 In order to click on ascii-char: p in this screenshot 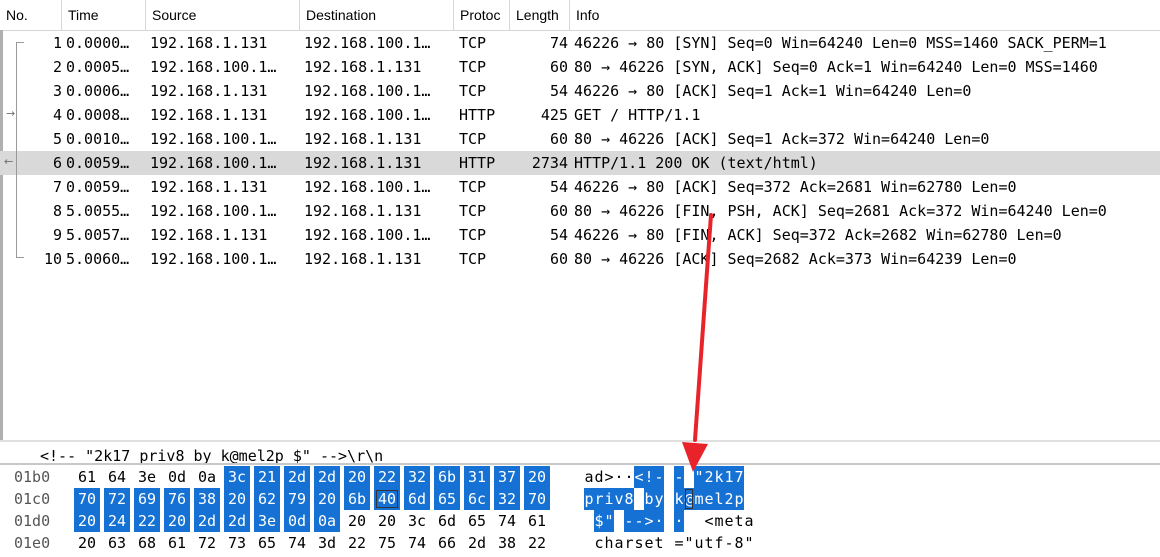, I will do `click(739, 499)`.